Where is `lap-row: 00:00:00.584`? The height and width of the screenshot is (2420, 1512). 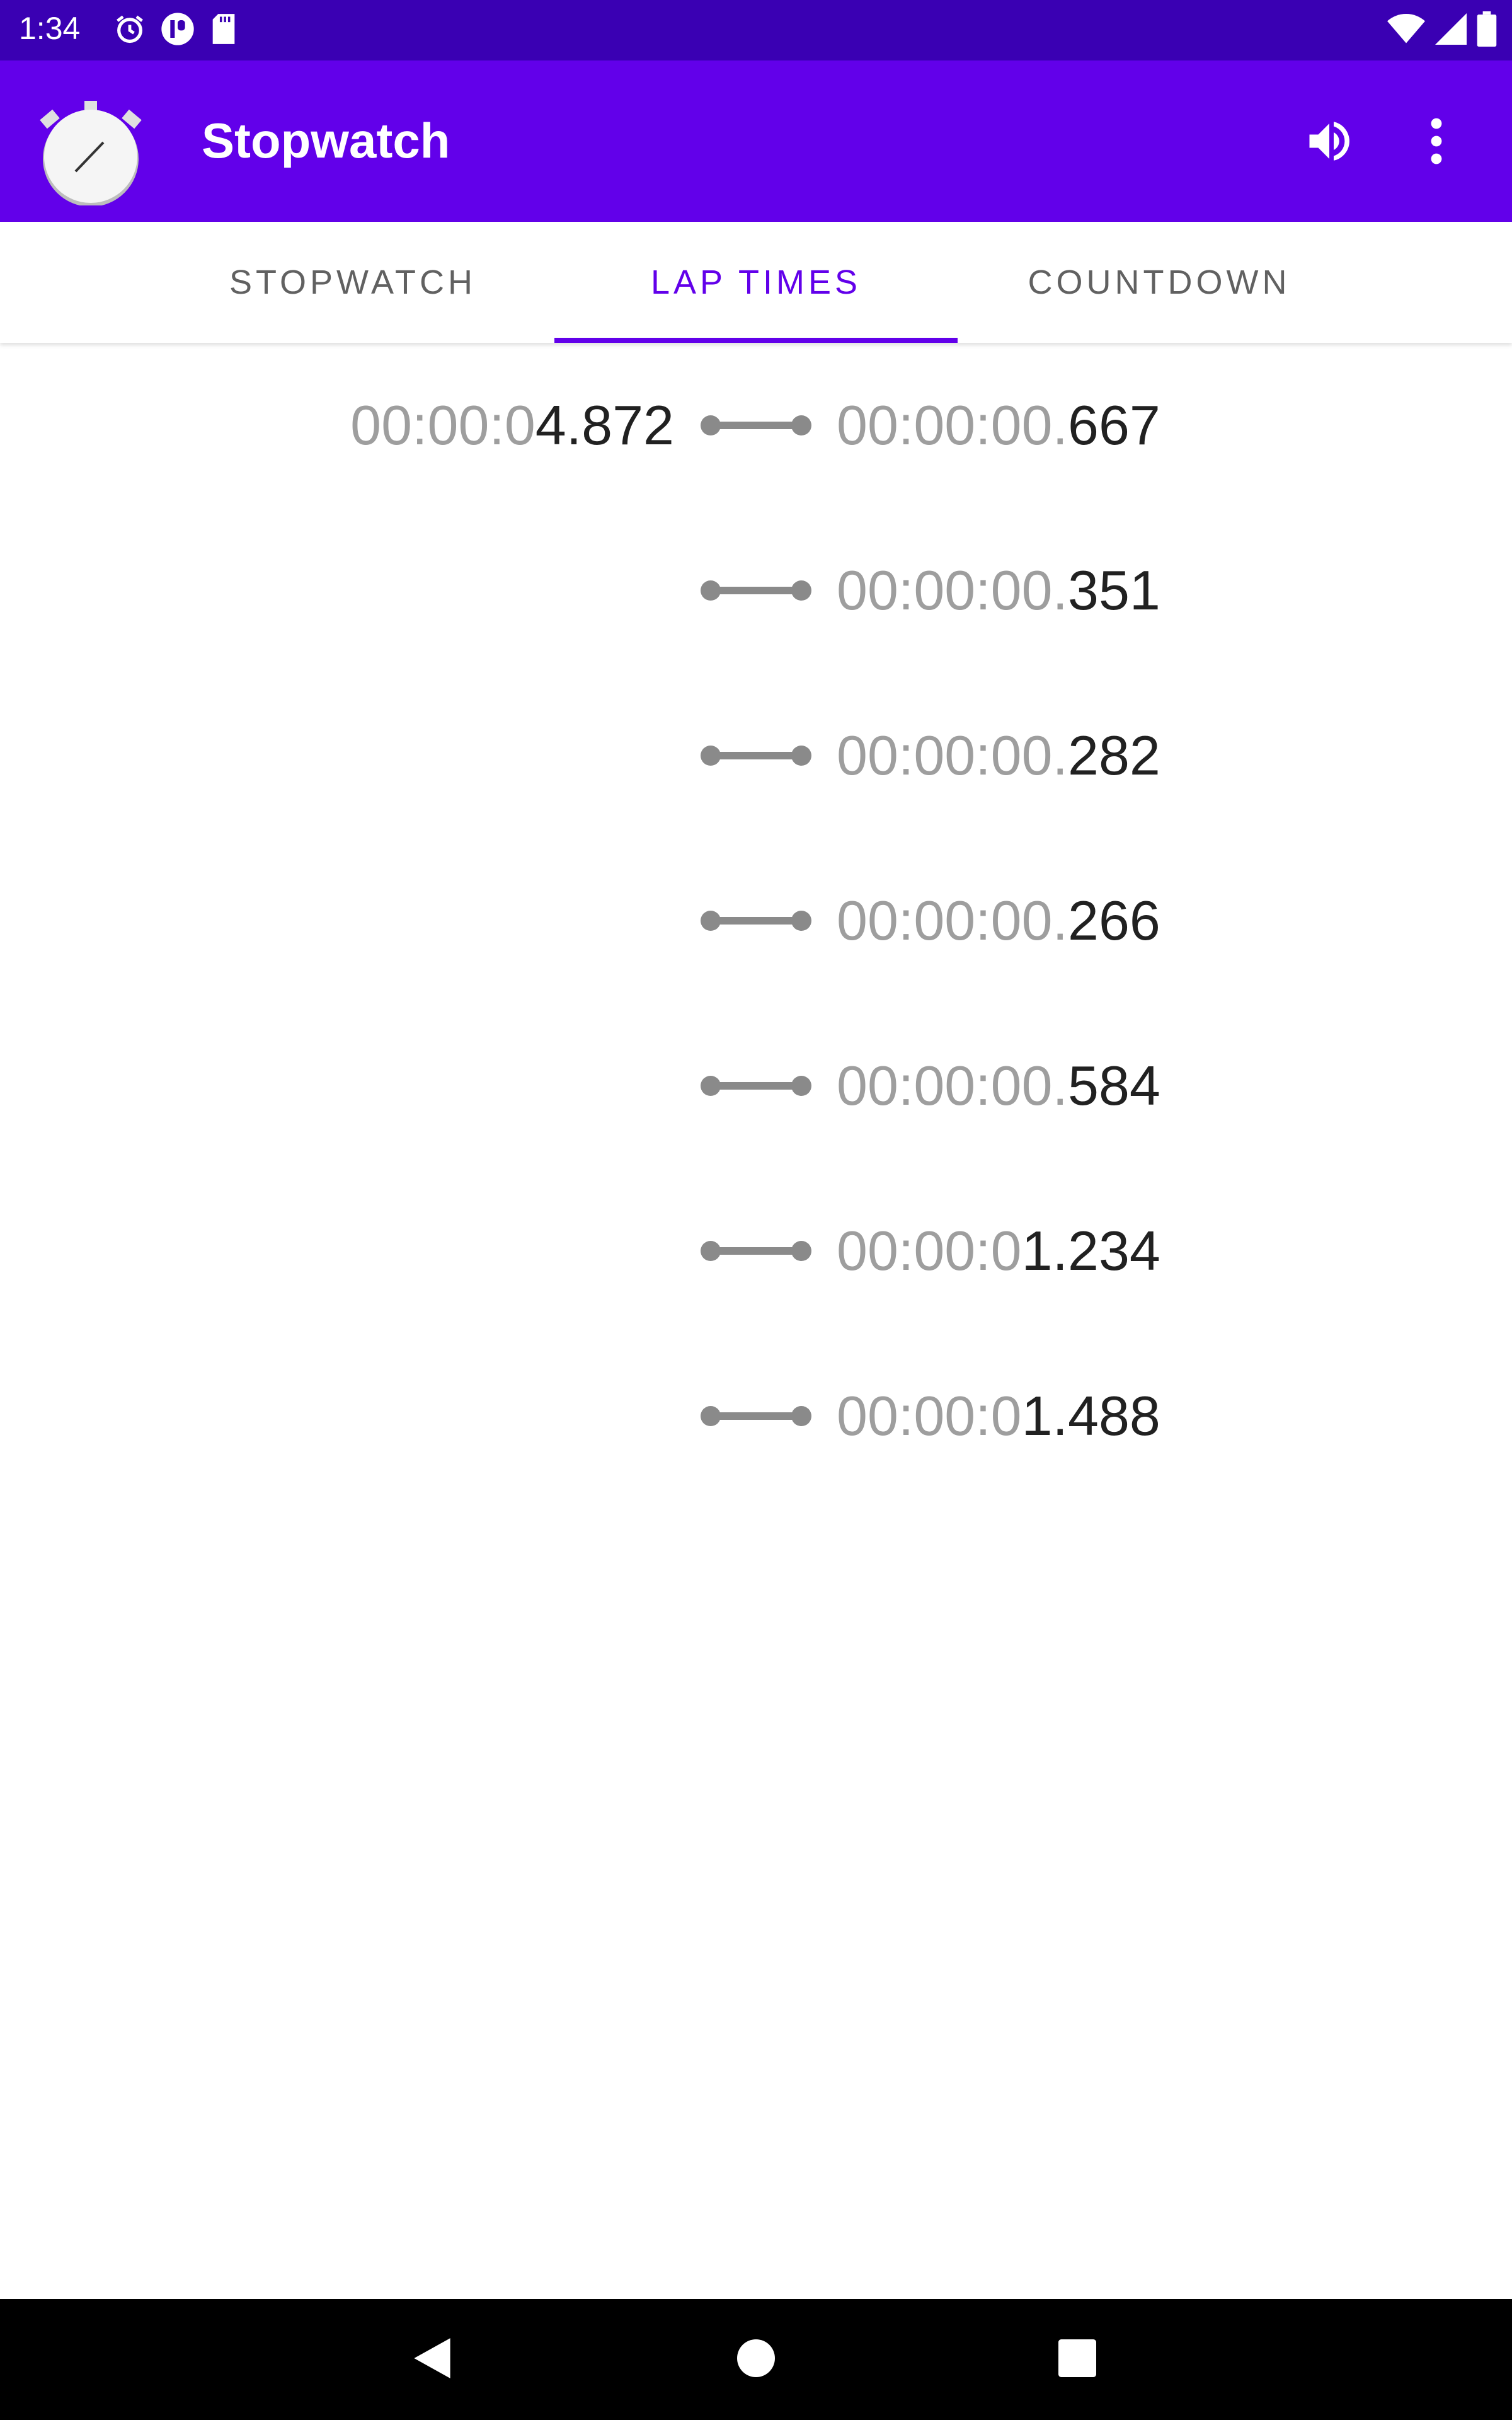
lap-row: 00:00:00.584 is located at coordinates (756, 1086).